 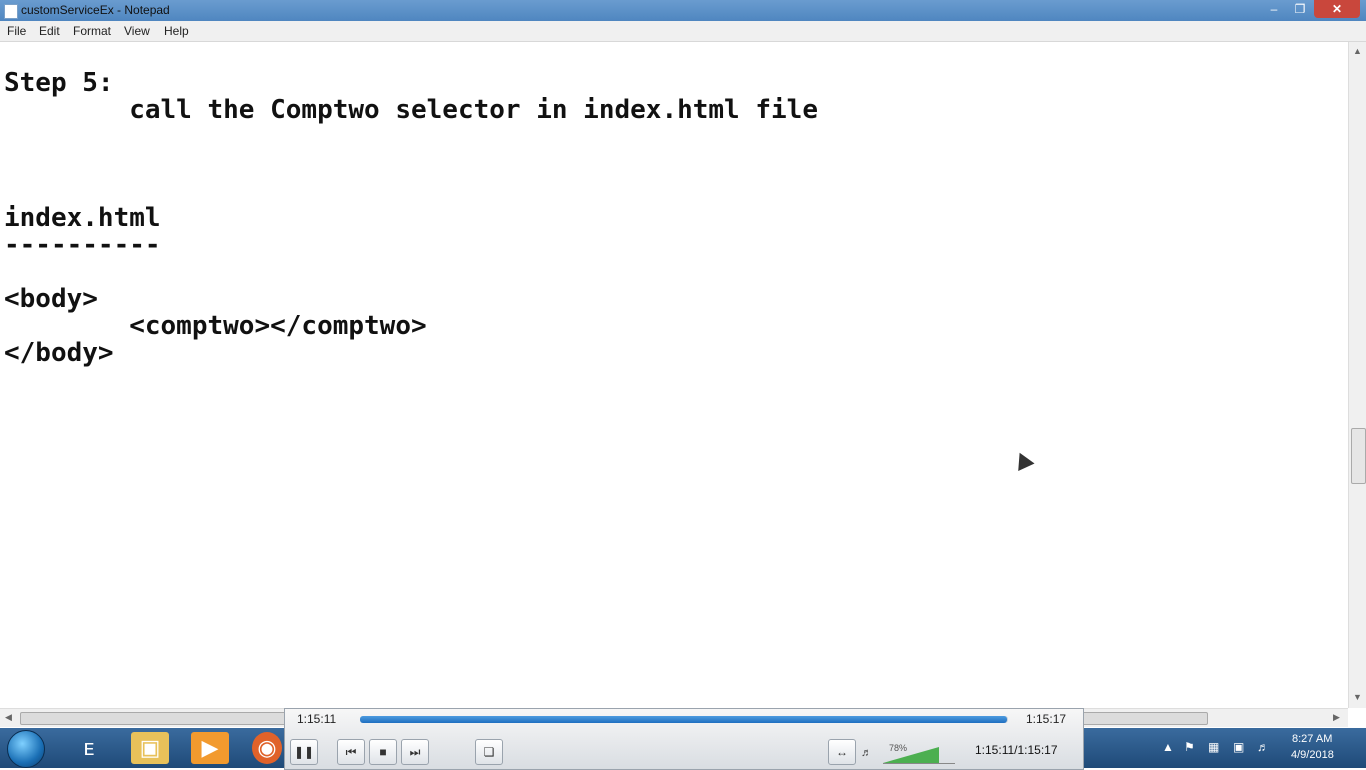 I want to click on previous-icon: ⏮, so click(x=351, y=752).